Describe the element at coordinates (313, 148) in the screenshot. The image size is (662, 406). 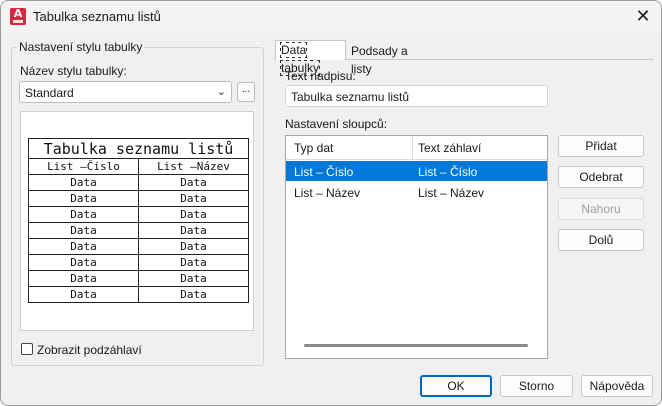
I see `column-header-data-type: Typ dat` at that location.